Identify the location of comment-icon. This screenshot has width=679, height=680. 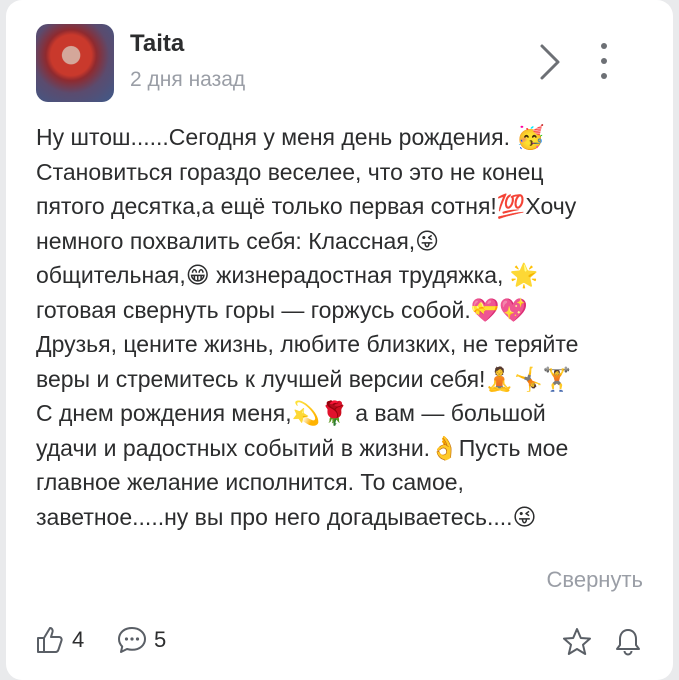
(132, 640).